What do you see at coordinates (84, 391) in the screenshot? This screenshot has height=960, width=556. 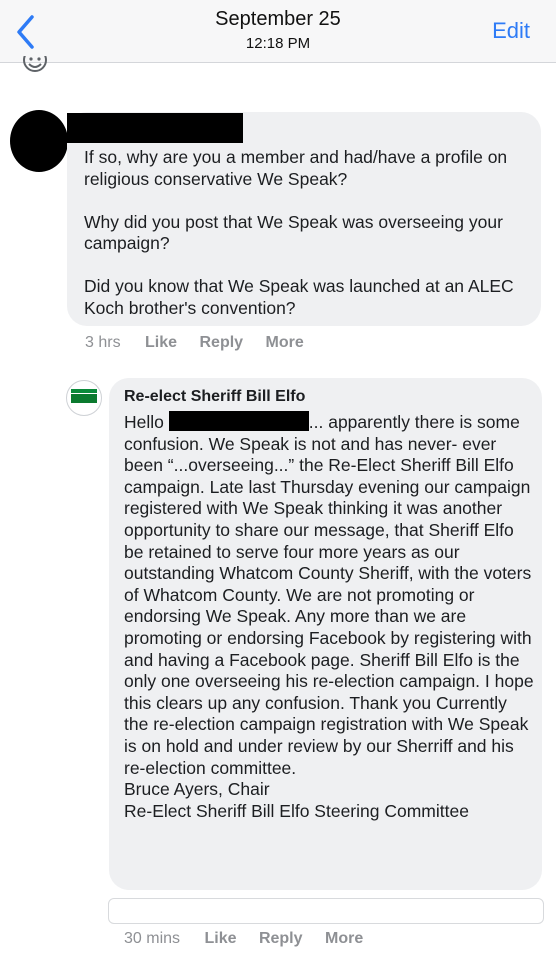 I see `logo-stripe` at bounding box center [84, 391].